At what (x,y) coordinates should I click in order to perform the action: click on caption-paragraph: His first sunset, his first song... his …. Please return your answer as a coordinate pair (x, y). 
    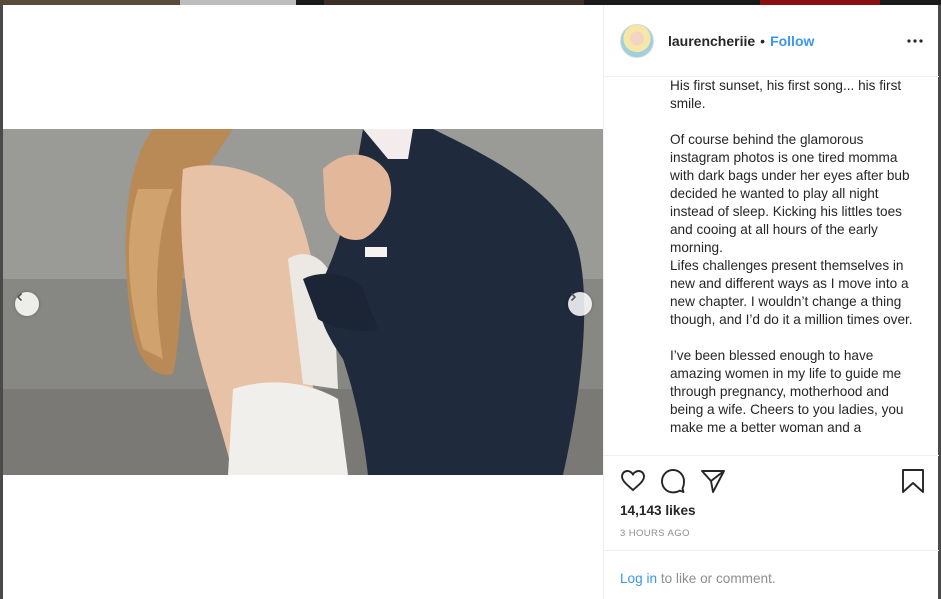
    Looking at the image, I should click on (786, 94).